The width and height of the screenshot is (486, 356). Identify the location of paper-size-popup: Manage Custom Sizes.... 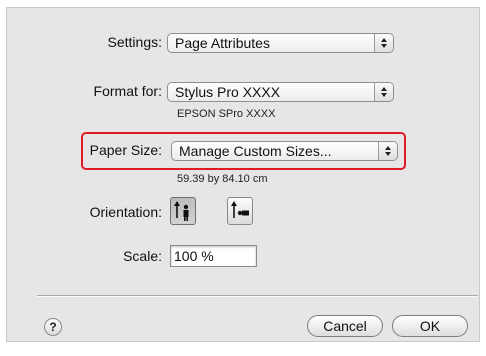
(284, 151).